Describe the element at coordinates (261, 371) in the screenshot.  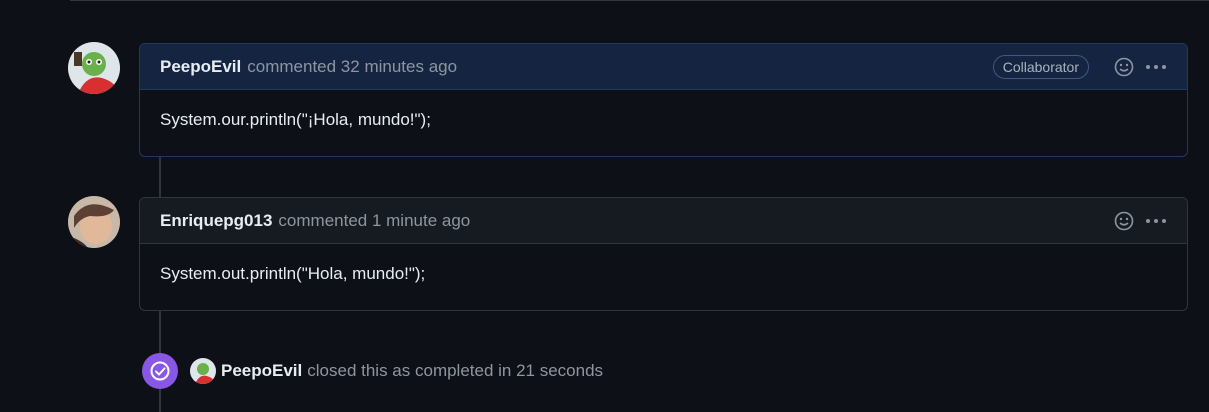
I see `event-author: PeepoEvil` at that location.